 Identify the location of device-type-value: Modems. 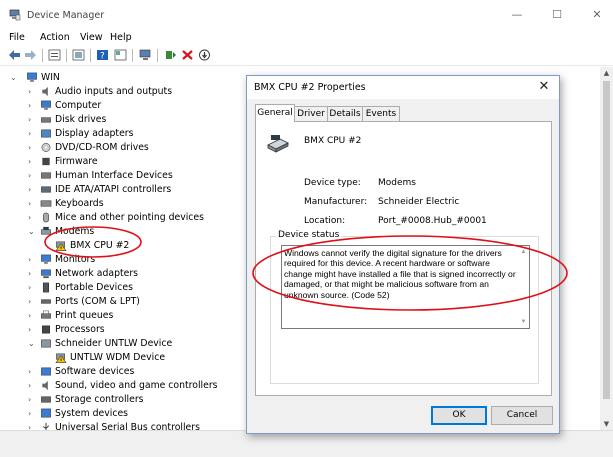
(397, 183).